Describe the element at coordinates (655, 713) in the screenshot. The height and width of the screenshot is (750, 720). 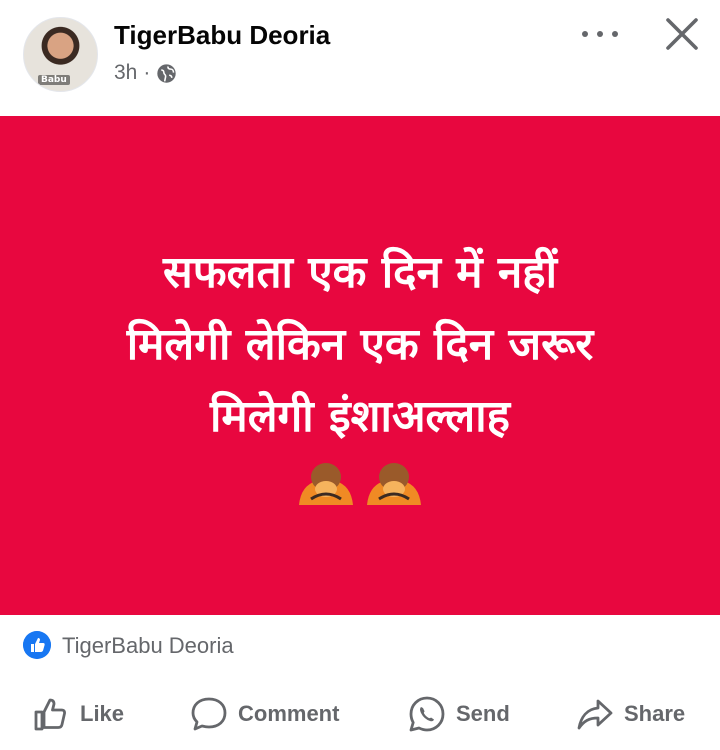
I see `share-label: Share` at that location.